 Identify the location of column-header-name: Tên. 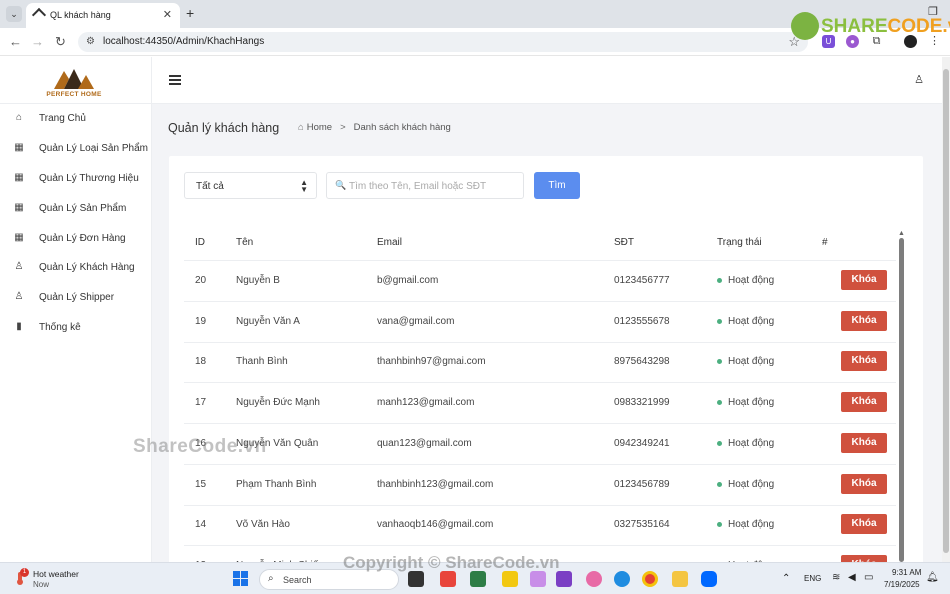
(245, 242).